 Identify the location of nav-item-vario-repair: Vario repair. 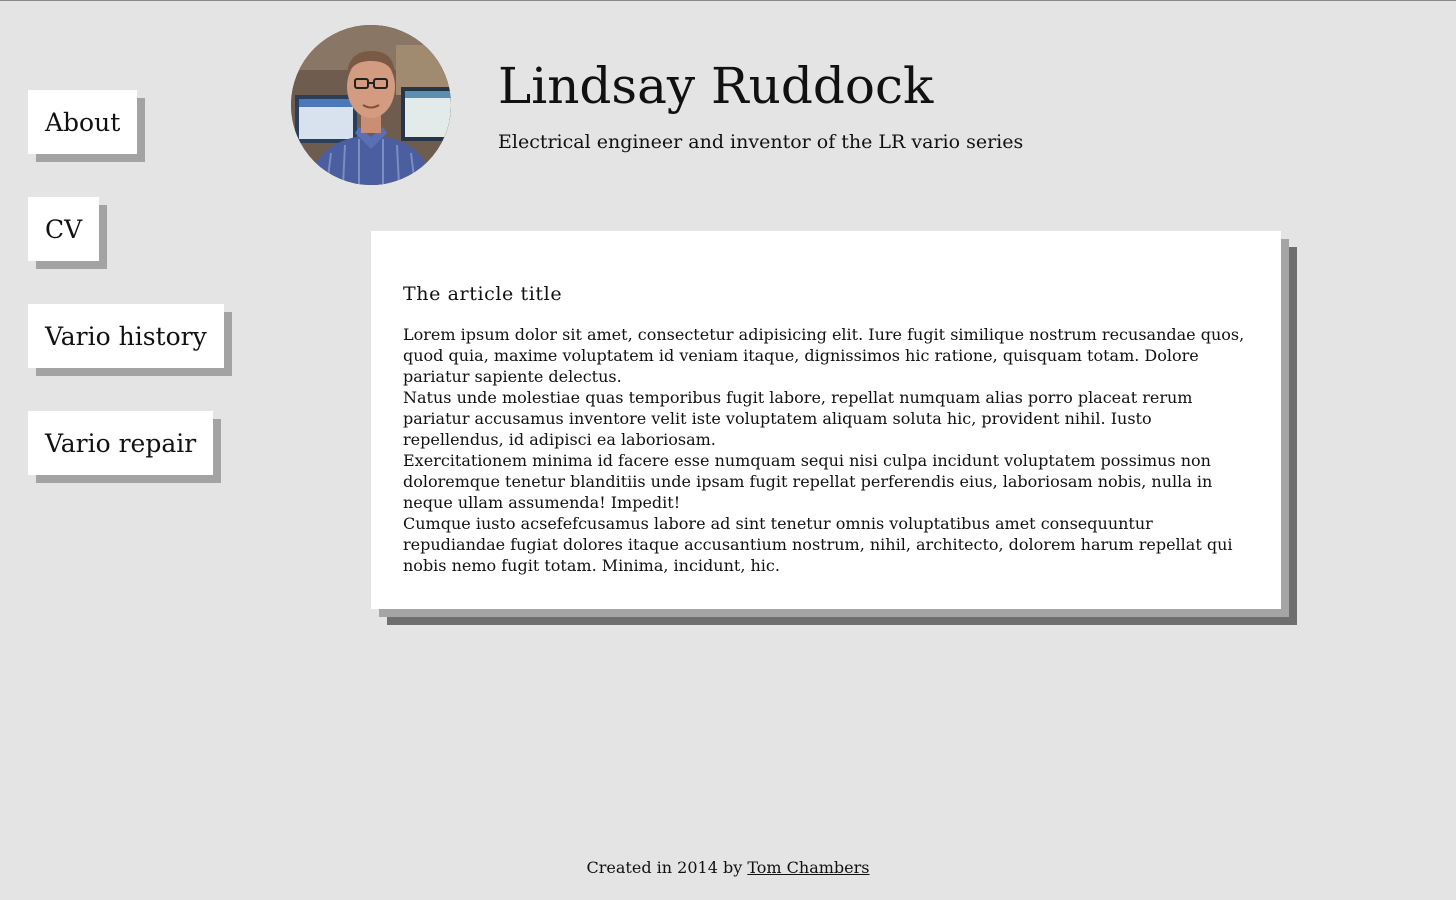
(121, 443).